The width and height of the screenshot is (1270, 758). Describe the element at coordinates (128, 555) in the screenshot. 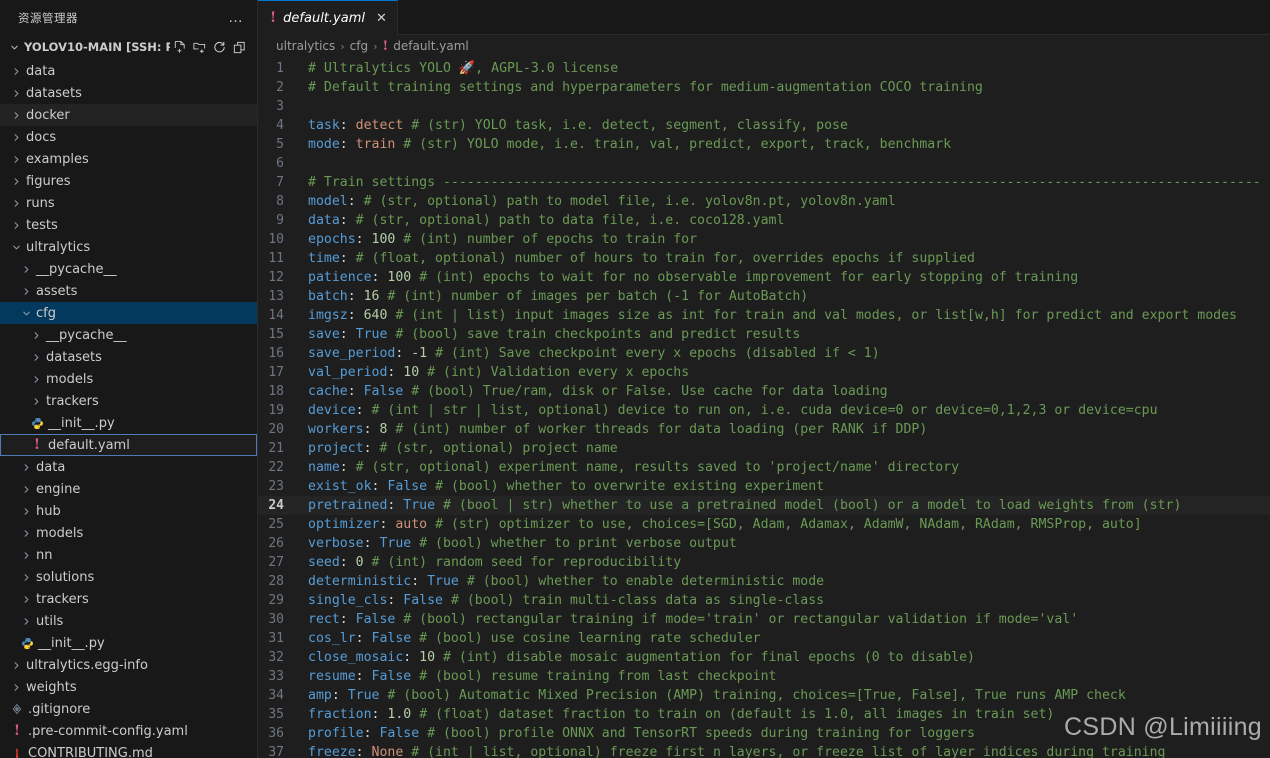

I see `tree-item-nn: nn` at that location.